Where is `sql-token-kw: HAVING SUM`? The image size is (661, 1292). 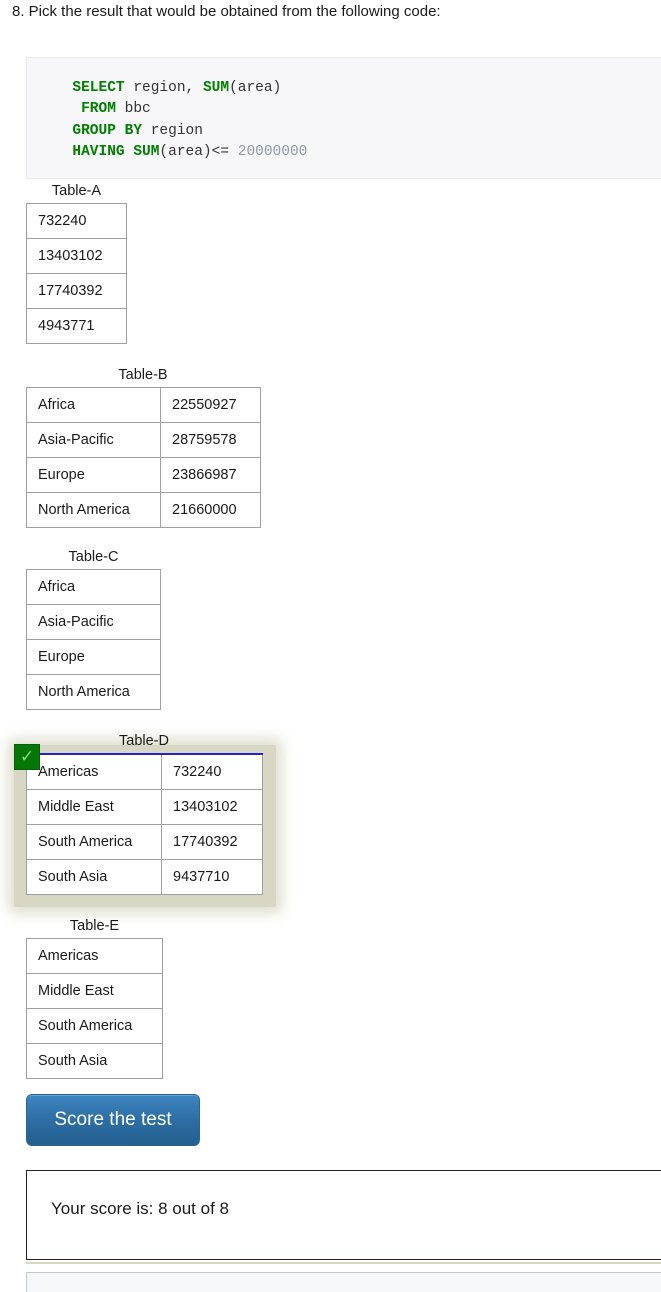
sql-token-kw: HAVING SUM is located at coordinates (116, 152).